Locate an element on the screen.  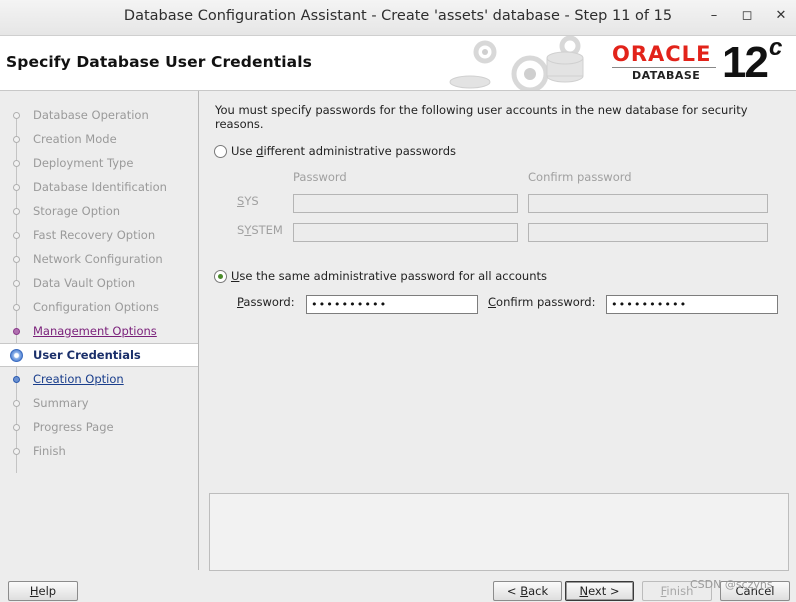
password-input: •••••••••• is located at coordinates (392, 304).